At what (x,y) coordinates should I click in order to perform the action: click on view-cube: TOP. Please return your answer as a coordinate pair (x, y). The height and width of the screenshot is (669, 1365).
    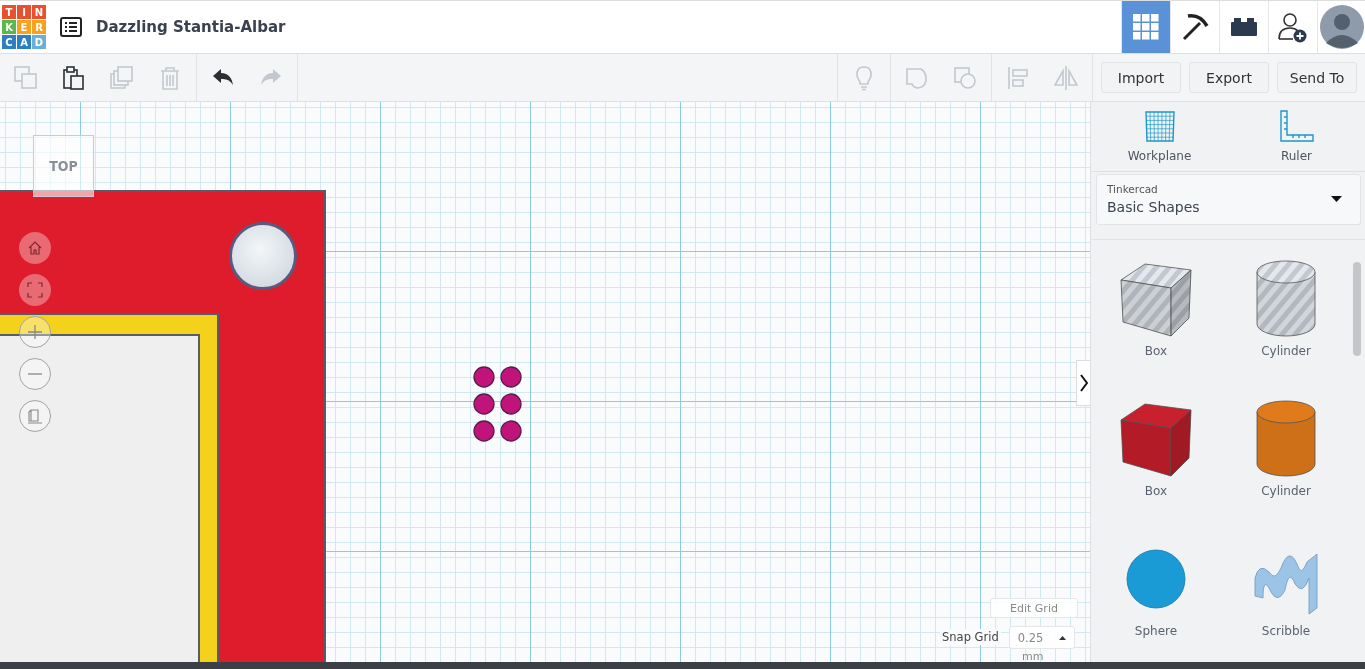
    Looking at the image, I should click on (63, 166).